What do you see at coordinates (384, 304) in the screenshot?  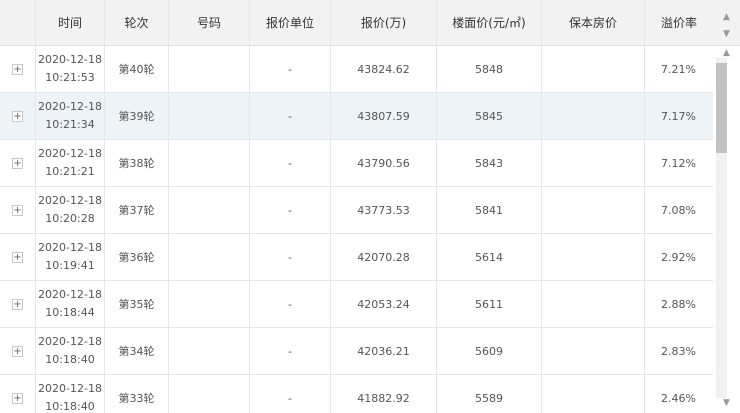 I see `price-cell: 42053.24` at bounding box center [384, 304].